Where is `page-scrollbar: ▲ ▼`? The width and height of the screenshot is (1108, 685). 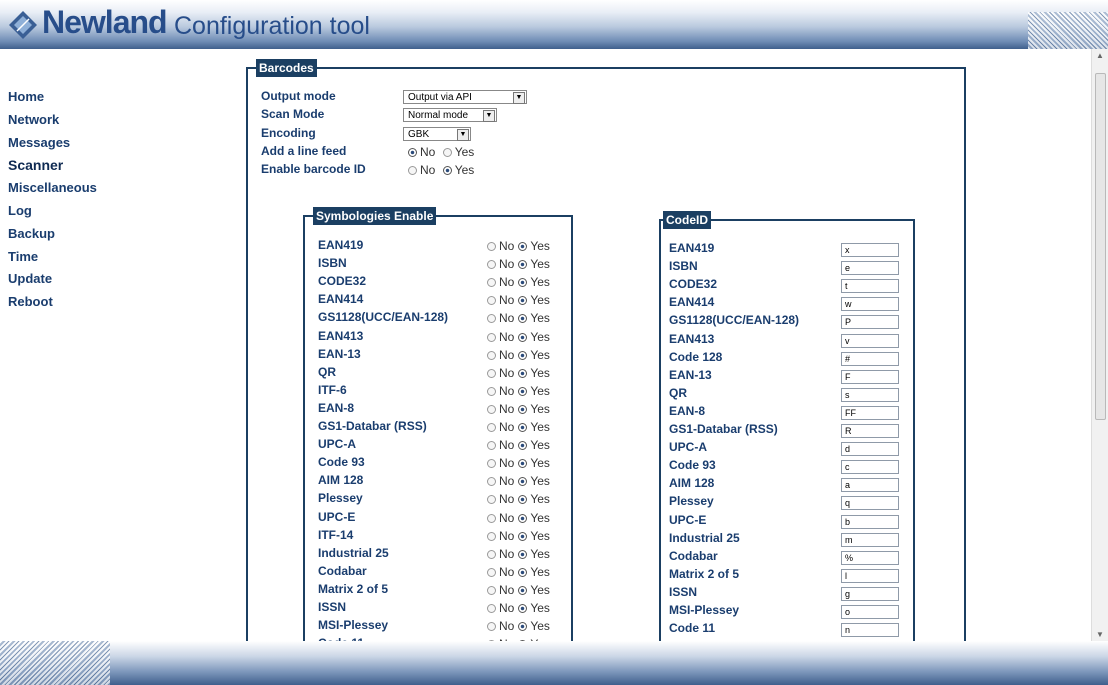
page-scrollbar: ▲ ▼ is located at coordinates (1099, 345).